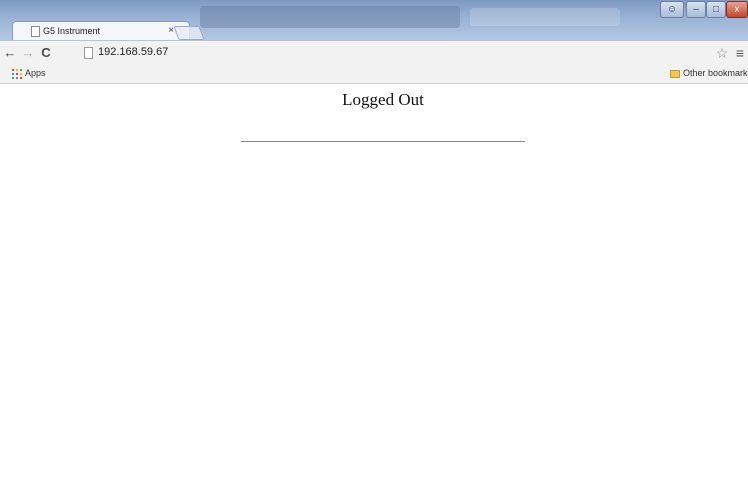 The width and height of the screenshot is (748, 500). Describe the element at coordinates (383, 141) in the screenshot. I see `divider` at that location.